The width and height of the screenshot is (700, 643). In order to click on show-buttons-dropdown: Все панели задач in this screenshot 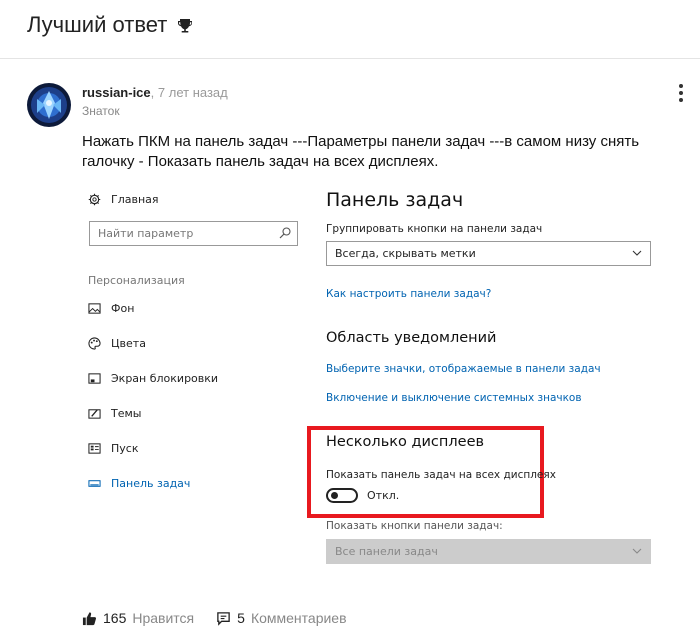, I will do `click(488, 551)`.